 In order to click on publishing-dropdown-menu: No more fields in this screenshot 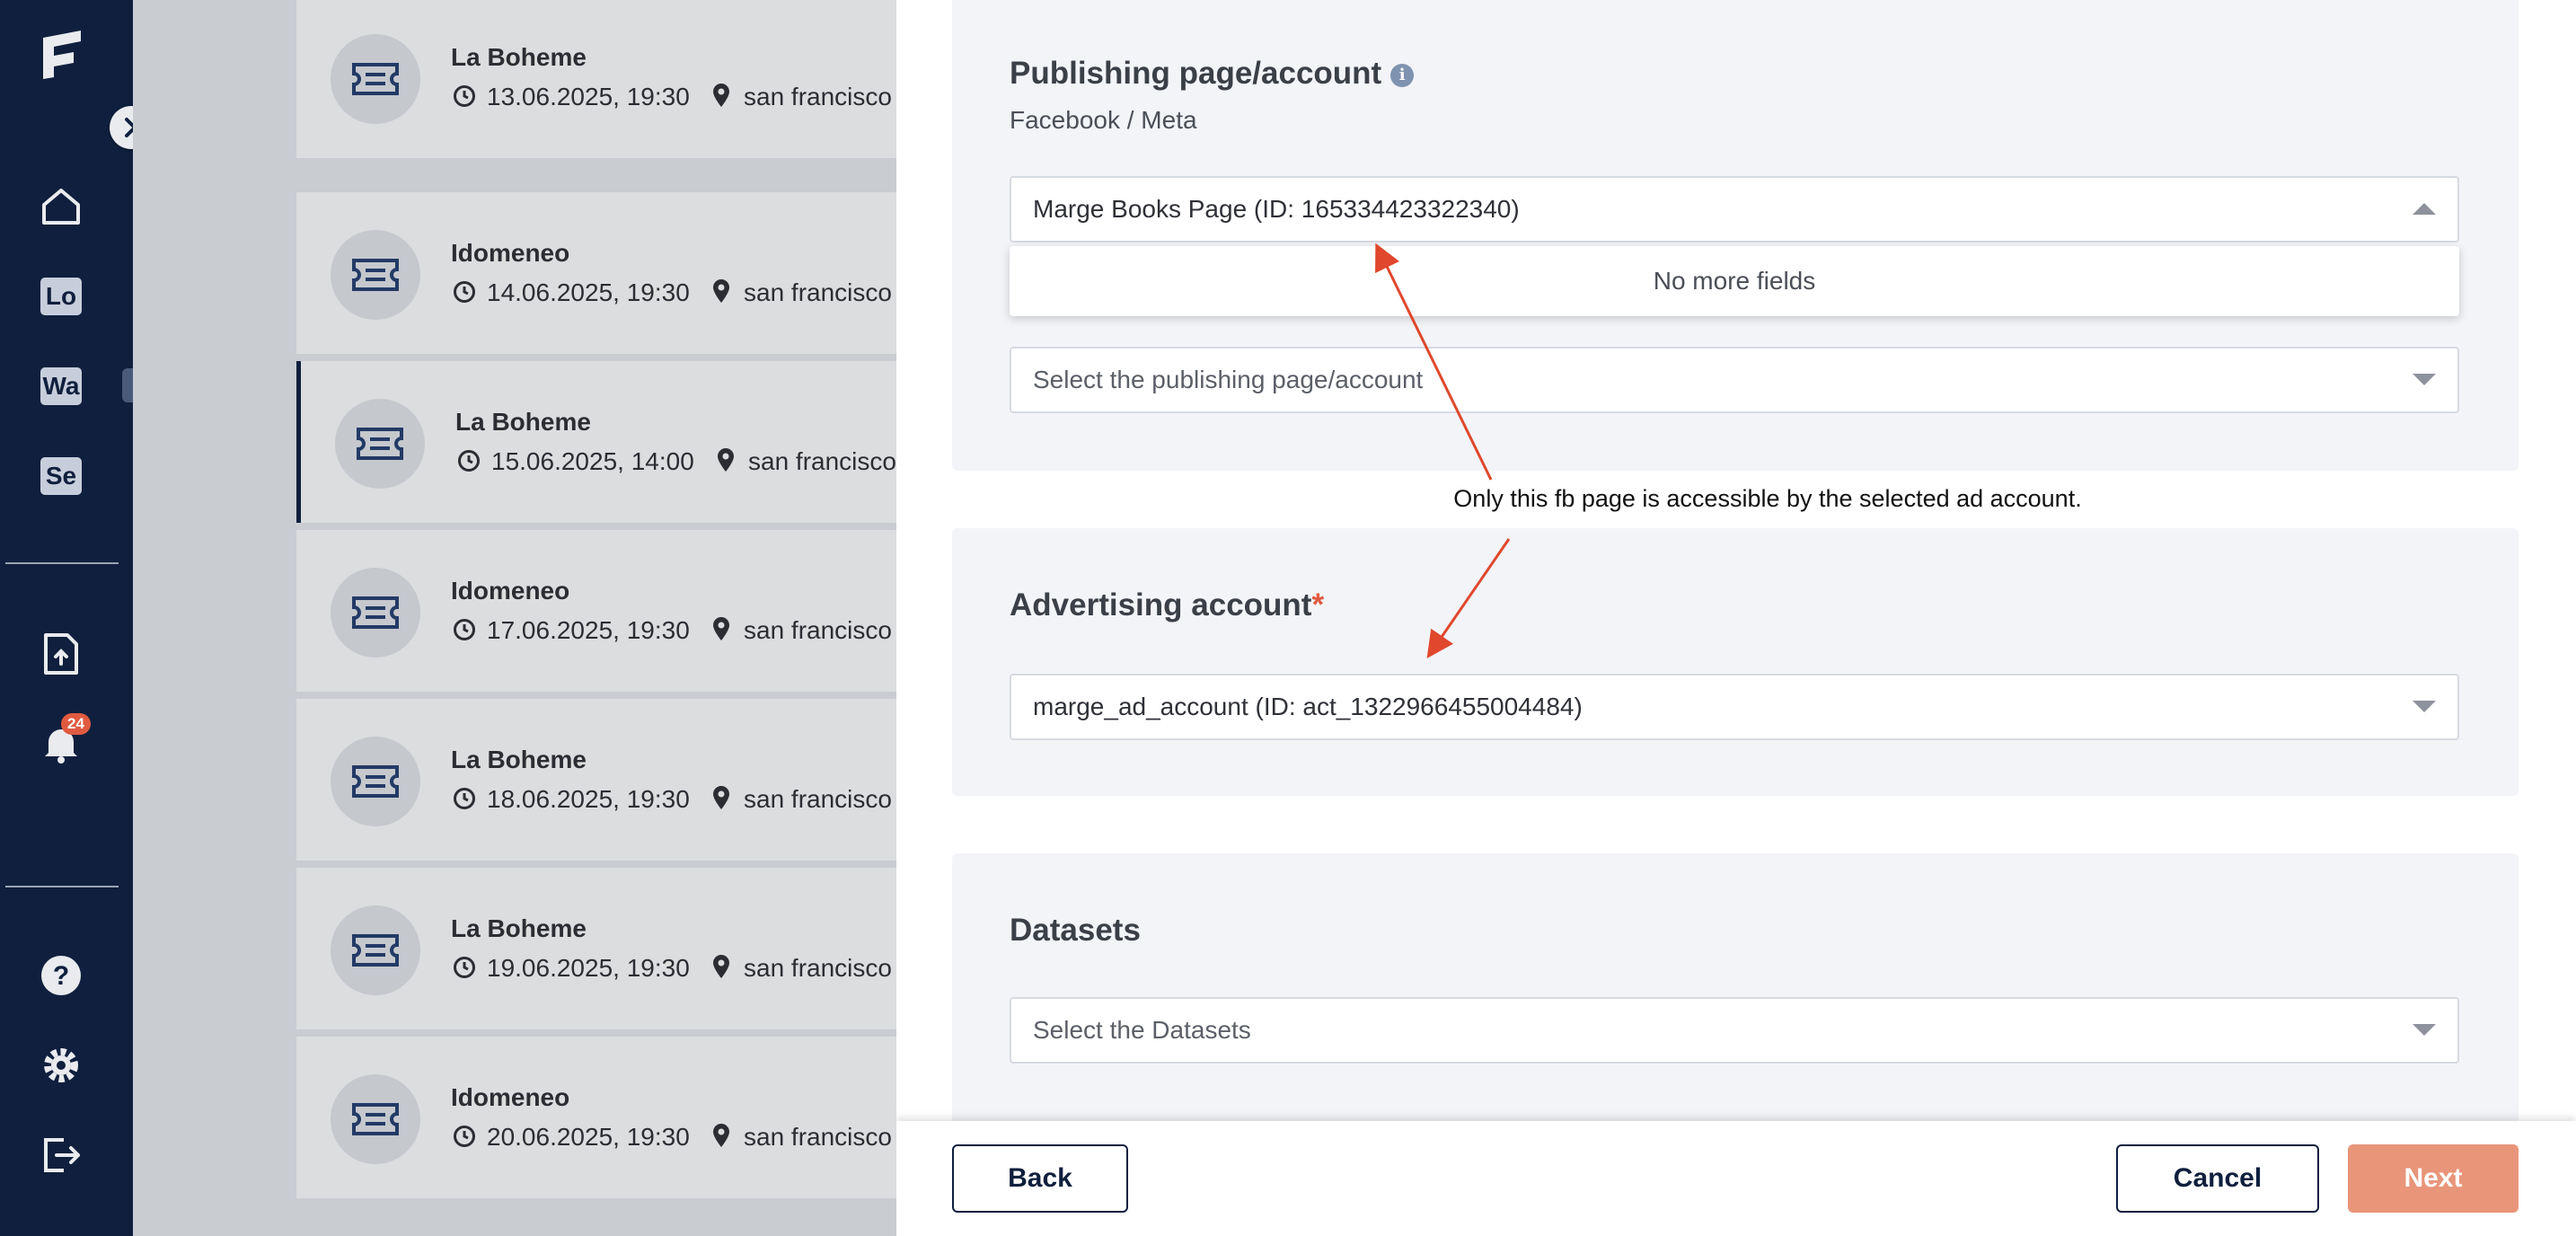, I will do `click(1734, 281)`.